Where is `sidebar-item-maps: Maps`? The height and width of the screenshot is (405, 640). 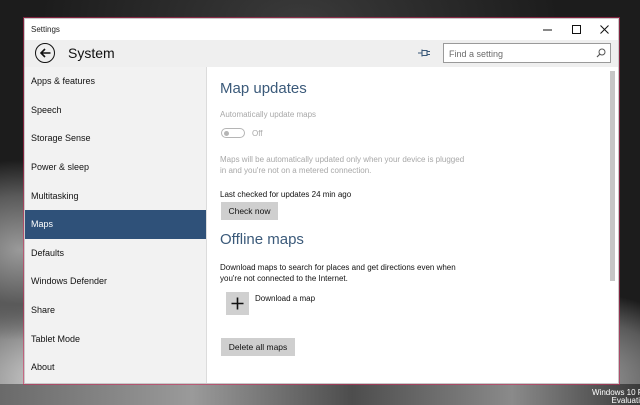 sidebar-item-maps: Maps is located at coordinates (115, 224).